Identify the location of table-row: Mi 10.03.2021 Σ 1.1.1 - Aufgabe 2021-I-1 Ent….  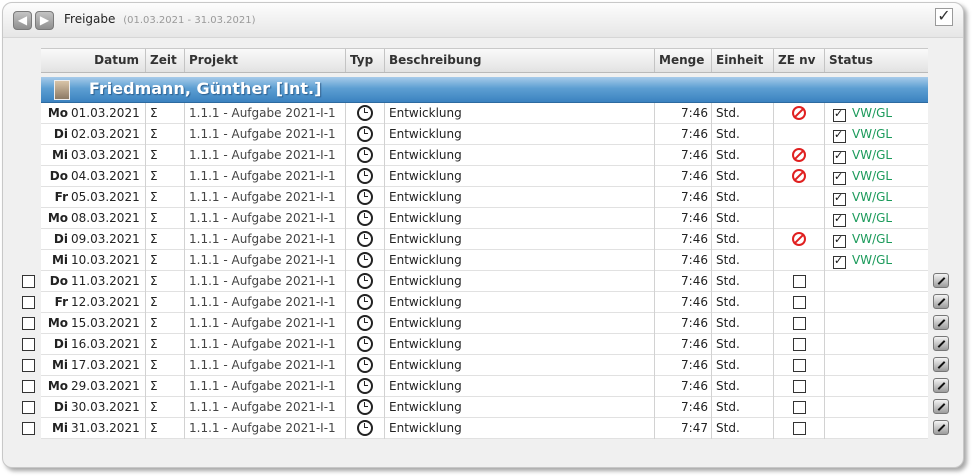
(483, 260).